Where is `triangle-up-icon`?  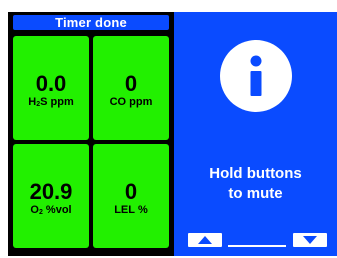
triangle-up-icon is located at coordinates (205, 240).